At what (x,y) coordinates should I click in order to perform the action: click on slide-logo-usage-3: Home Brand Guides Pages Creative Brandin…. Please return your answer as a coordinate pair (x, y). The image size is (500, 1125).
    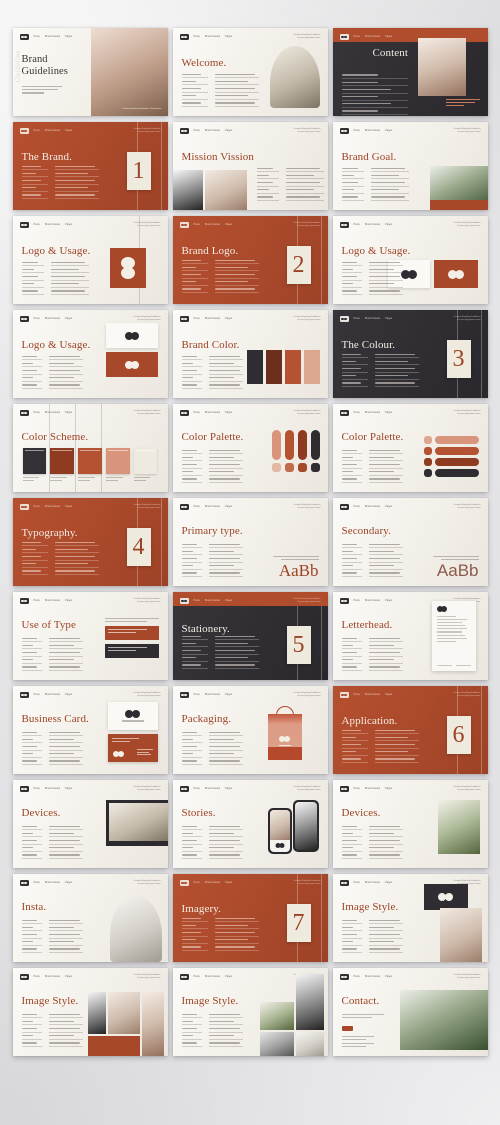
    Looking at the image, I should click on (90, 354).